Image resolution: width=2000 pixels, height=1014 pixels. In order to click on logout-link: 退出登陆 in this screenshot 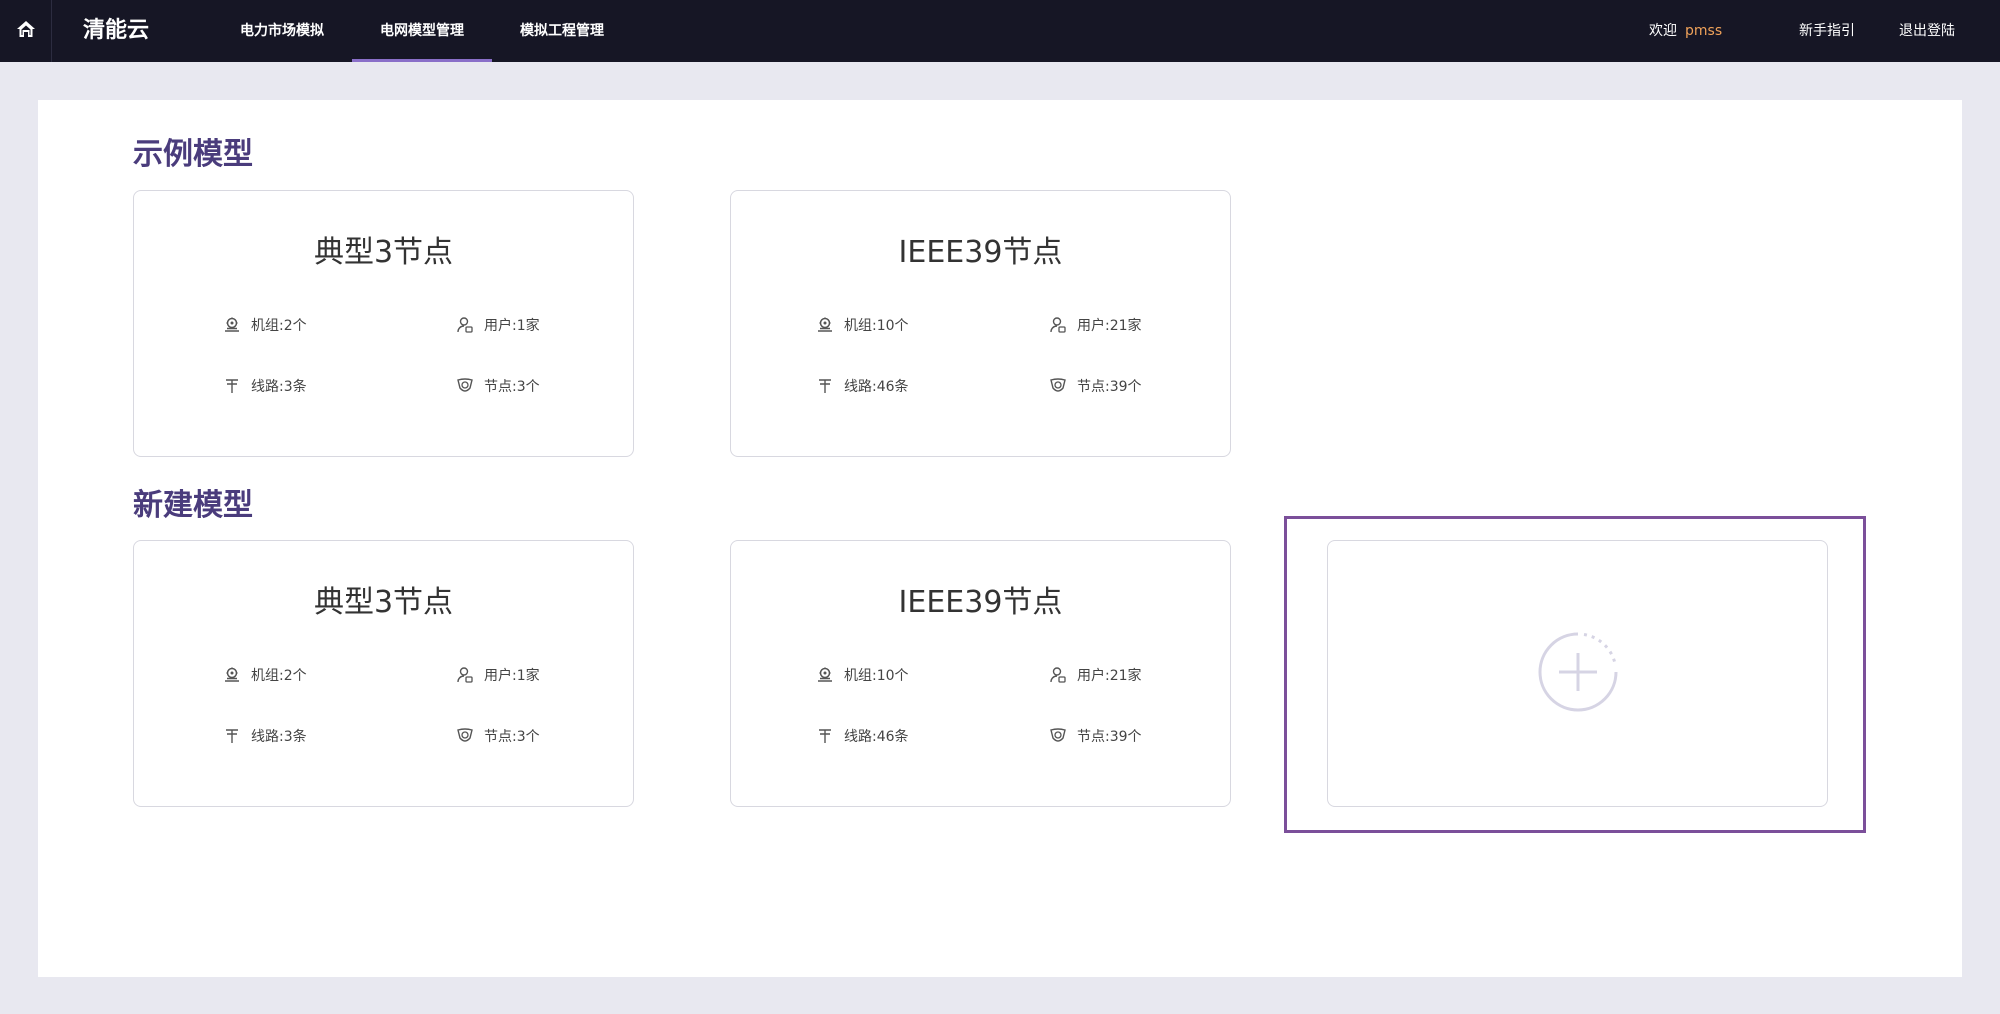, I will do `click(1927, 31)`.